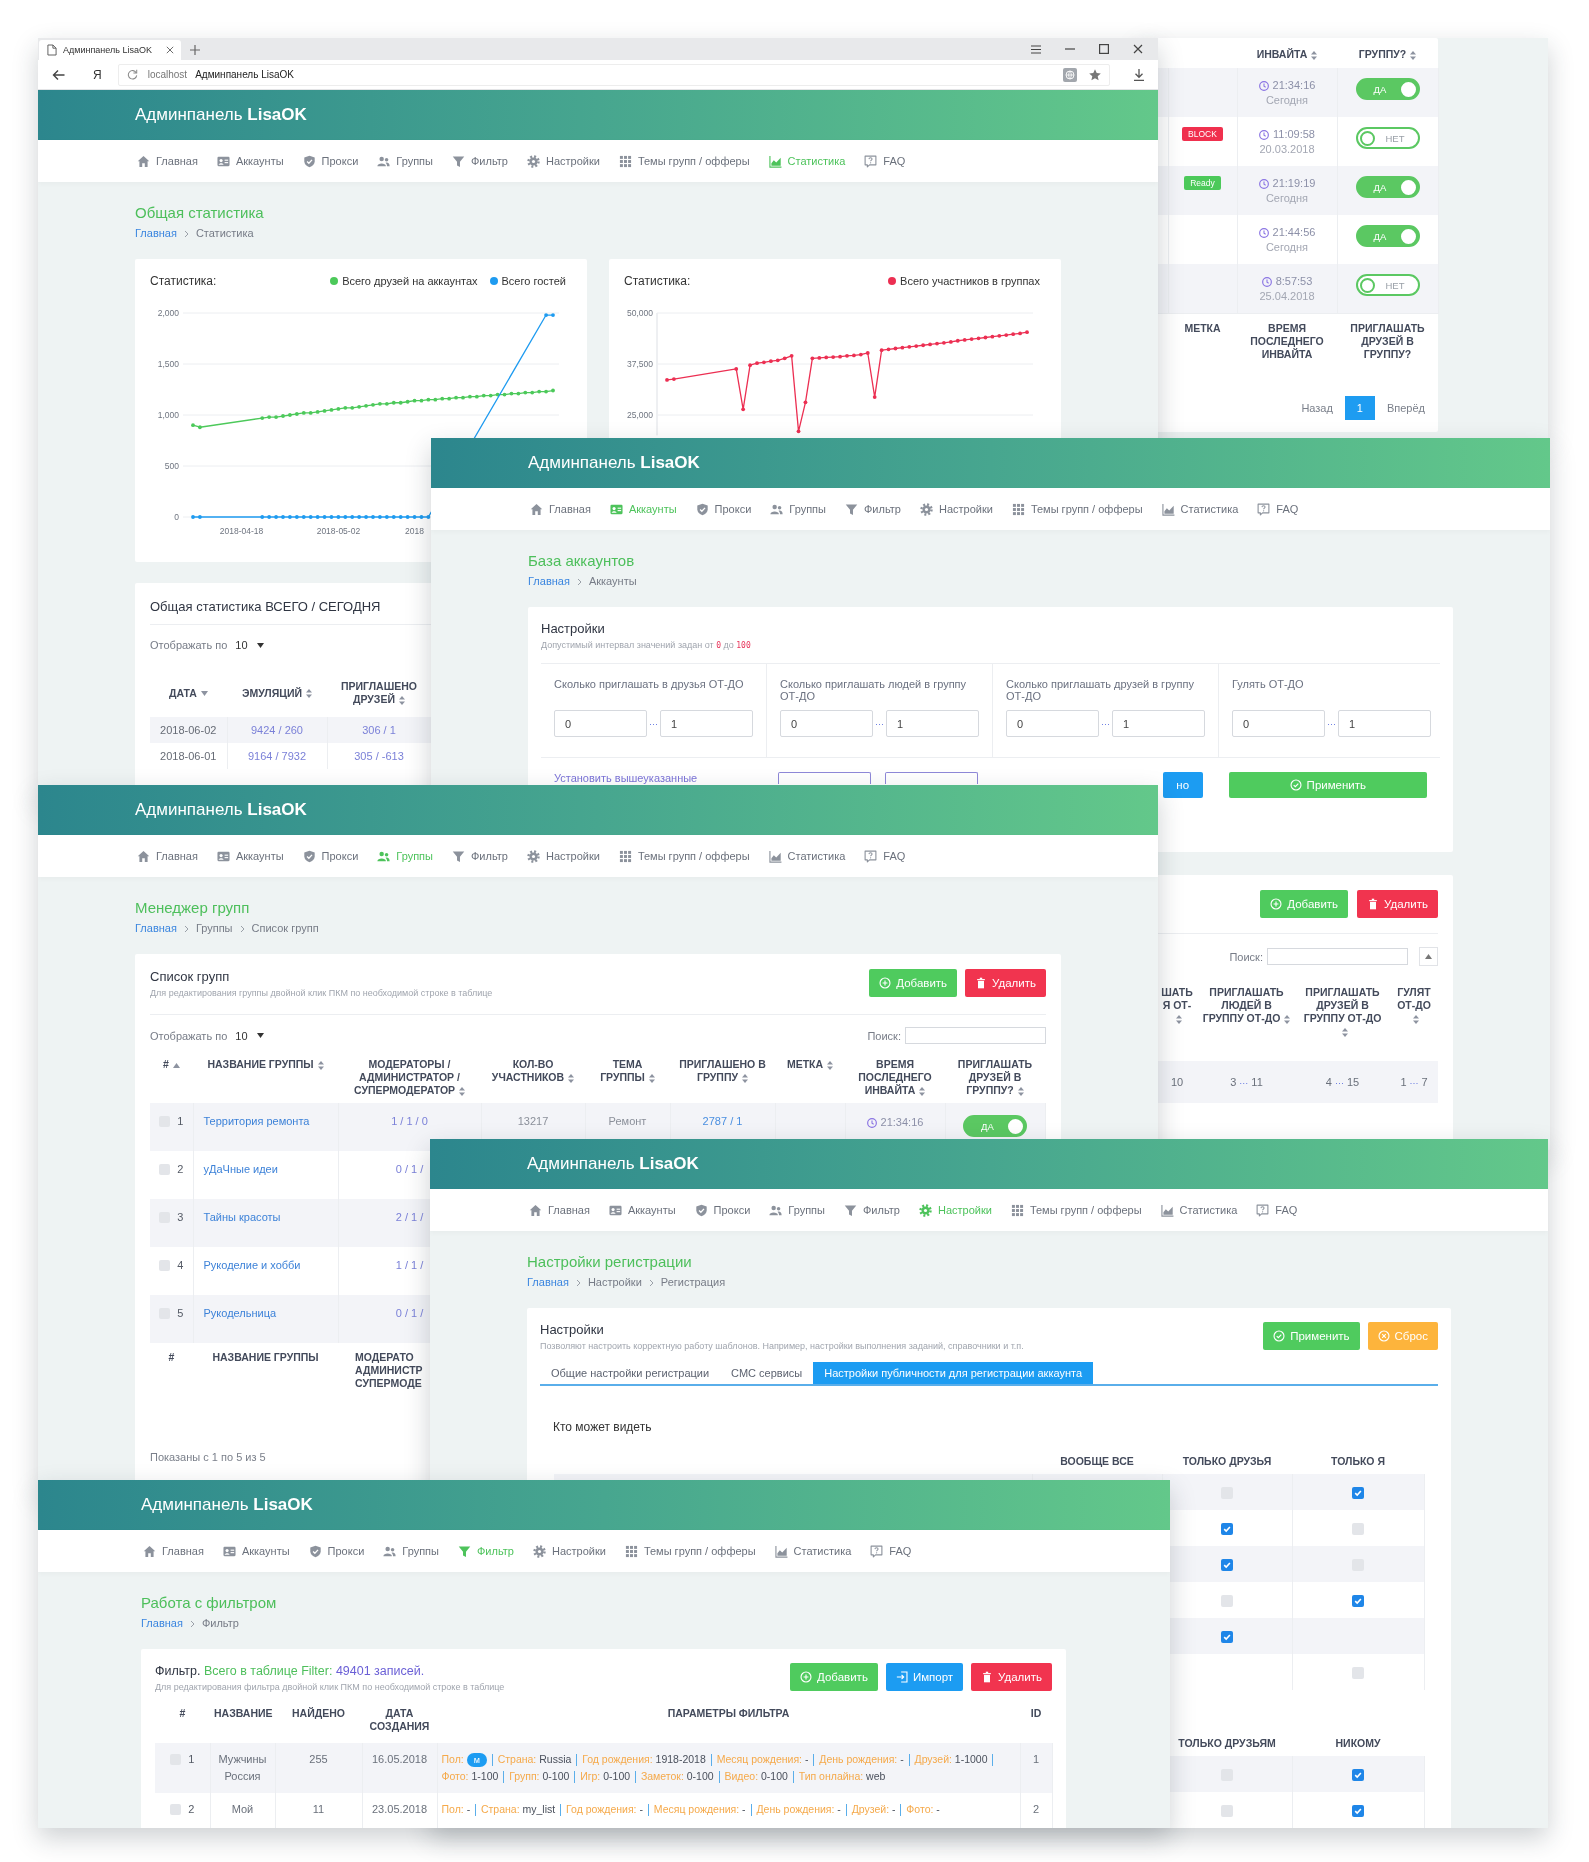 The image size is (1589, 1862). What do you see at coordinates (1177, 1005) in the screenshot?
I see `column-header: ШАТЬ Я ОТ-` at bounding box center [1177, 1005].